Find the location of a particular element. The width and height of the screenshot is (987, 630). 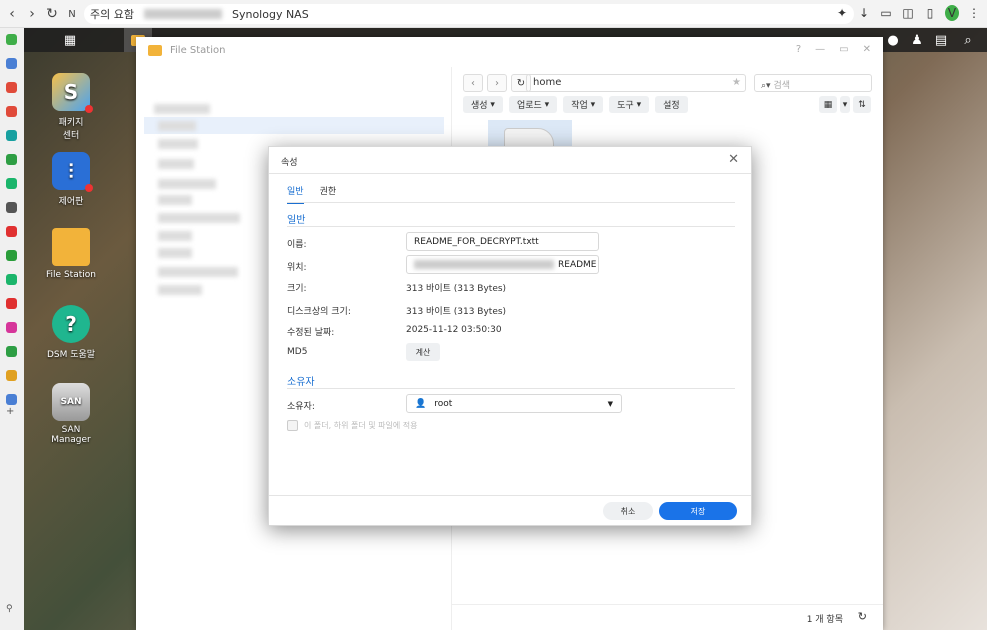

pin-icon: ⚲ is located at coordinates (11, 609).